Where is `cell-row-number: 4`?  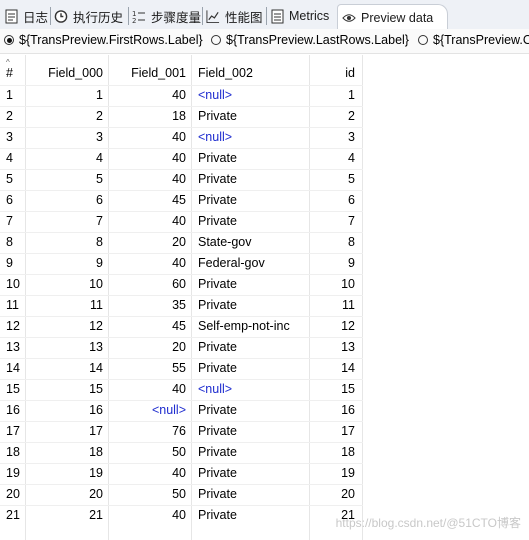 cell-row-number: 4 is located at coordinates (9, 158).